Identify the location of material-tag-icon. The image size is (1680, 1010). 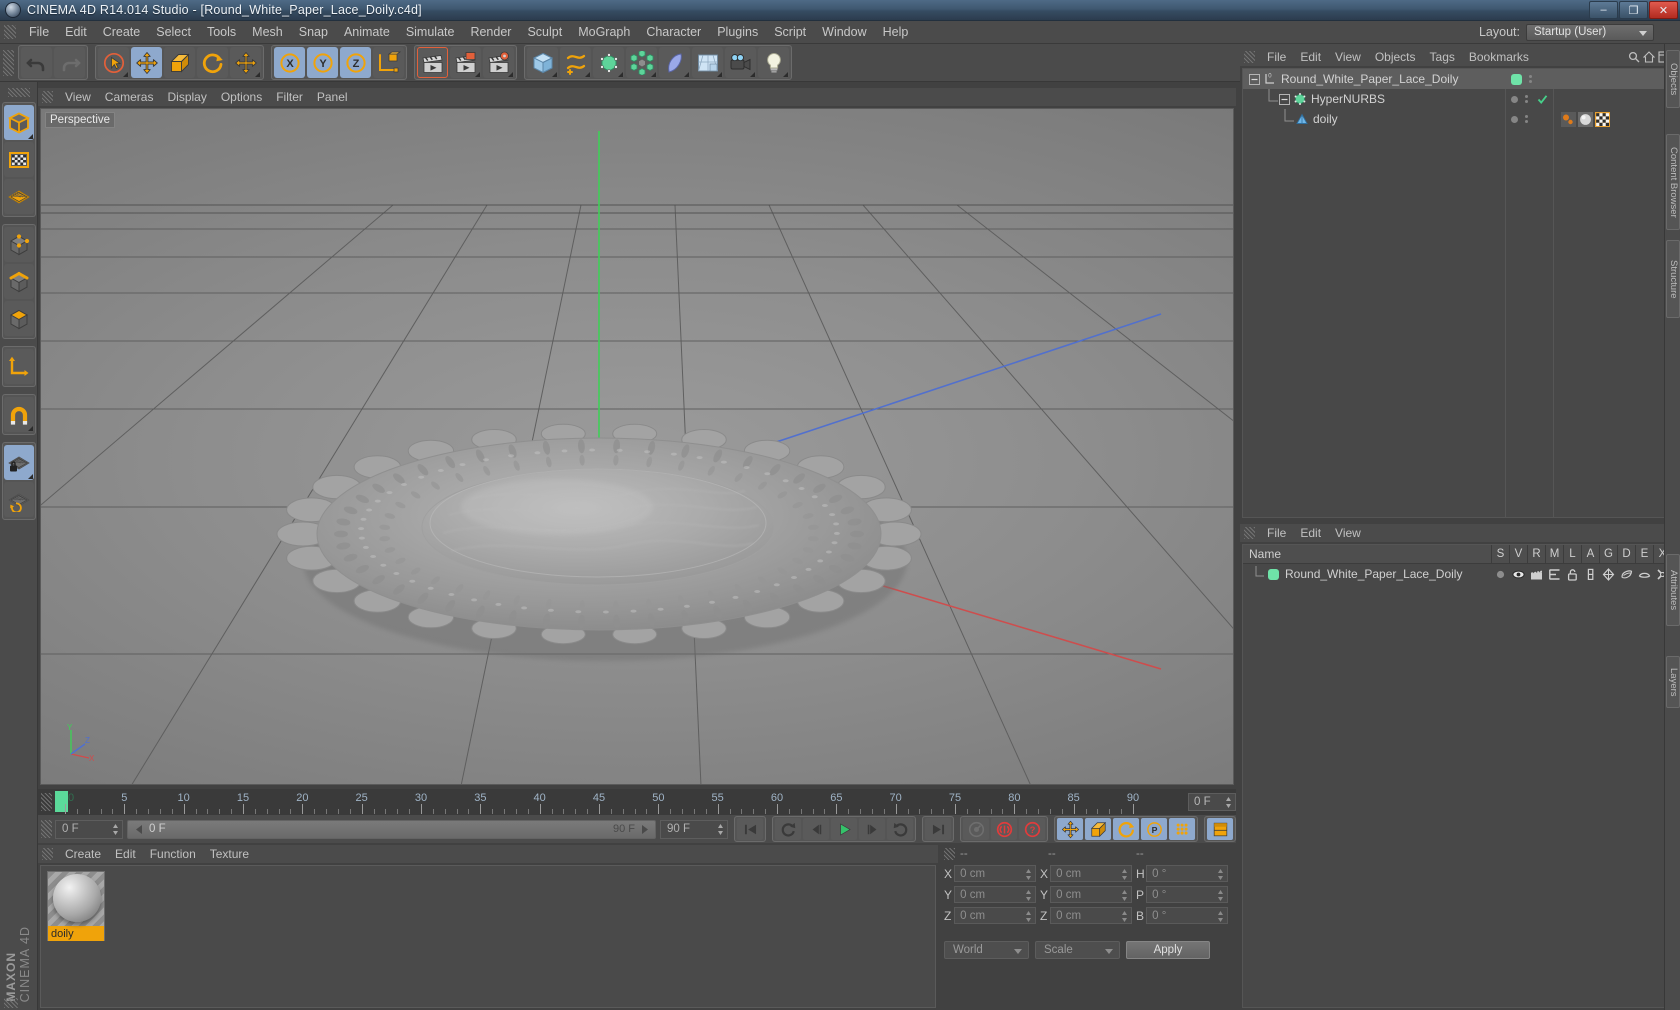
(1585, 119).